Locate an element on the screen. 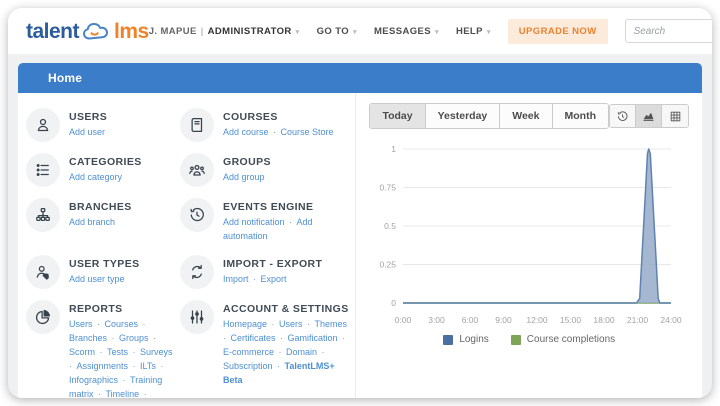 Image resolution: width=720 pixels, height=406 pixels. menu-link-add-notification: Add notification is located at coordinates (254, 222).